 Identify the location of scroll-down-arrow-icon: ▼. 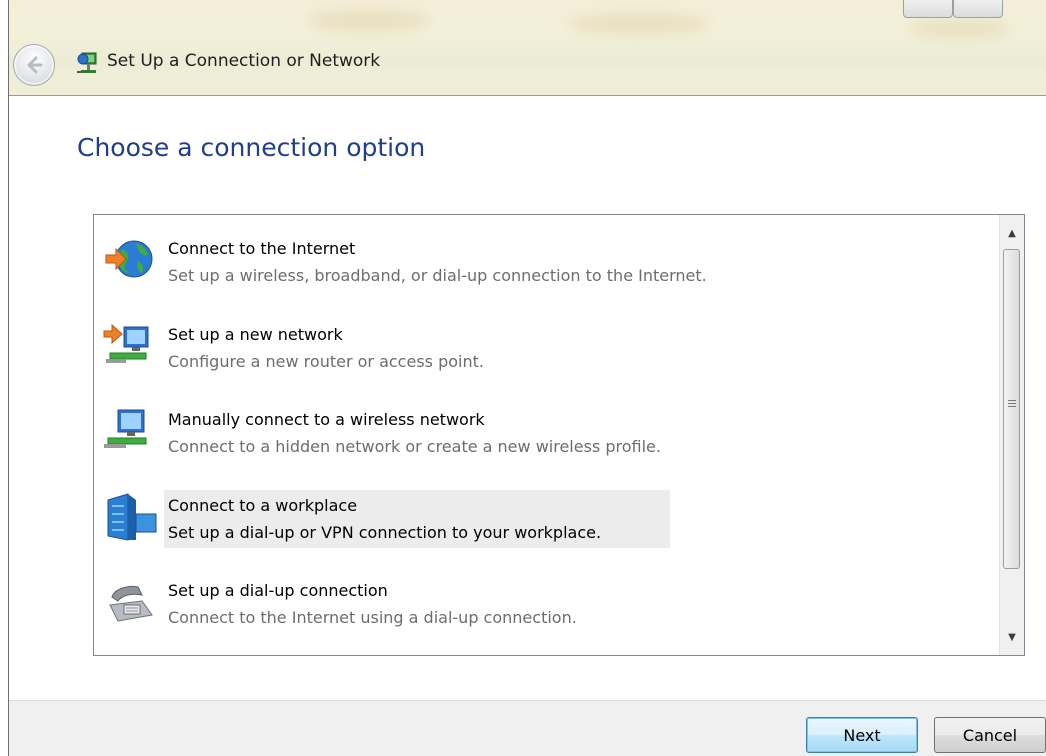
(1012, 637).